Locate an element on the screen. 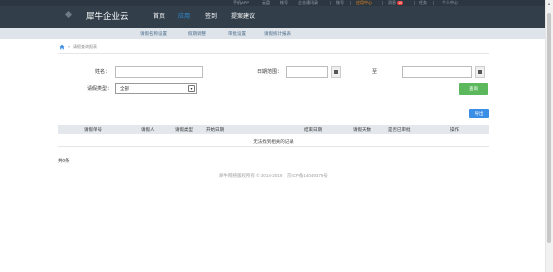 The height and width of the screenshot is (272, 553). export-button: 导出 is located at coordinates (479, 113).